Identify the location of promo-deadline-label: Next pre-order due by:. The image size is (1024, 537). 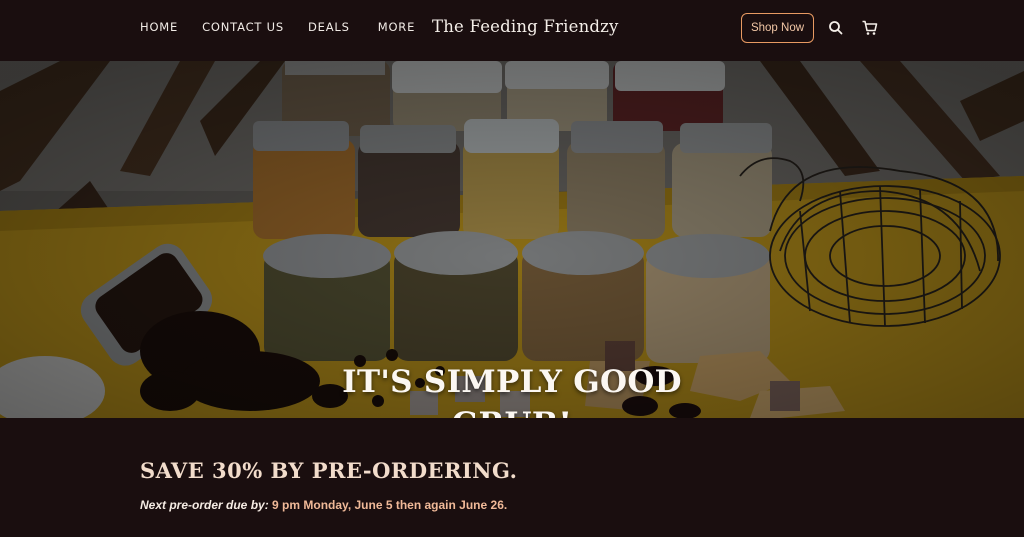
(204, 505).